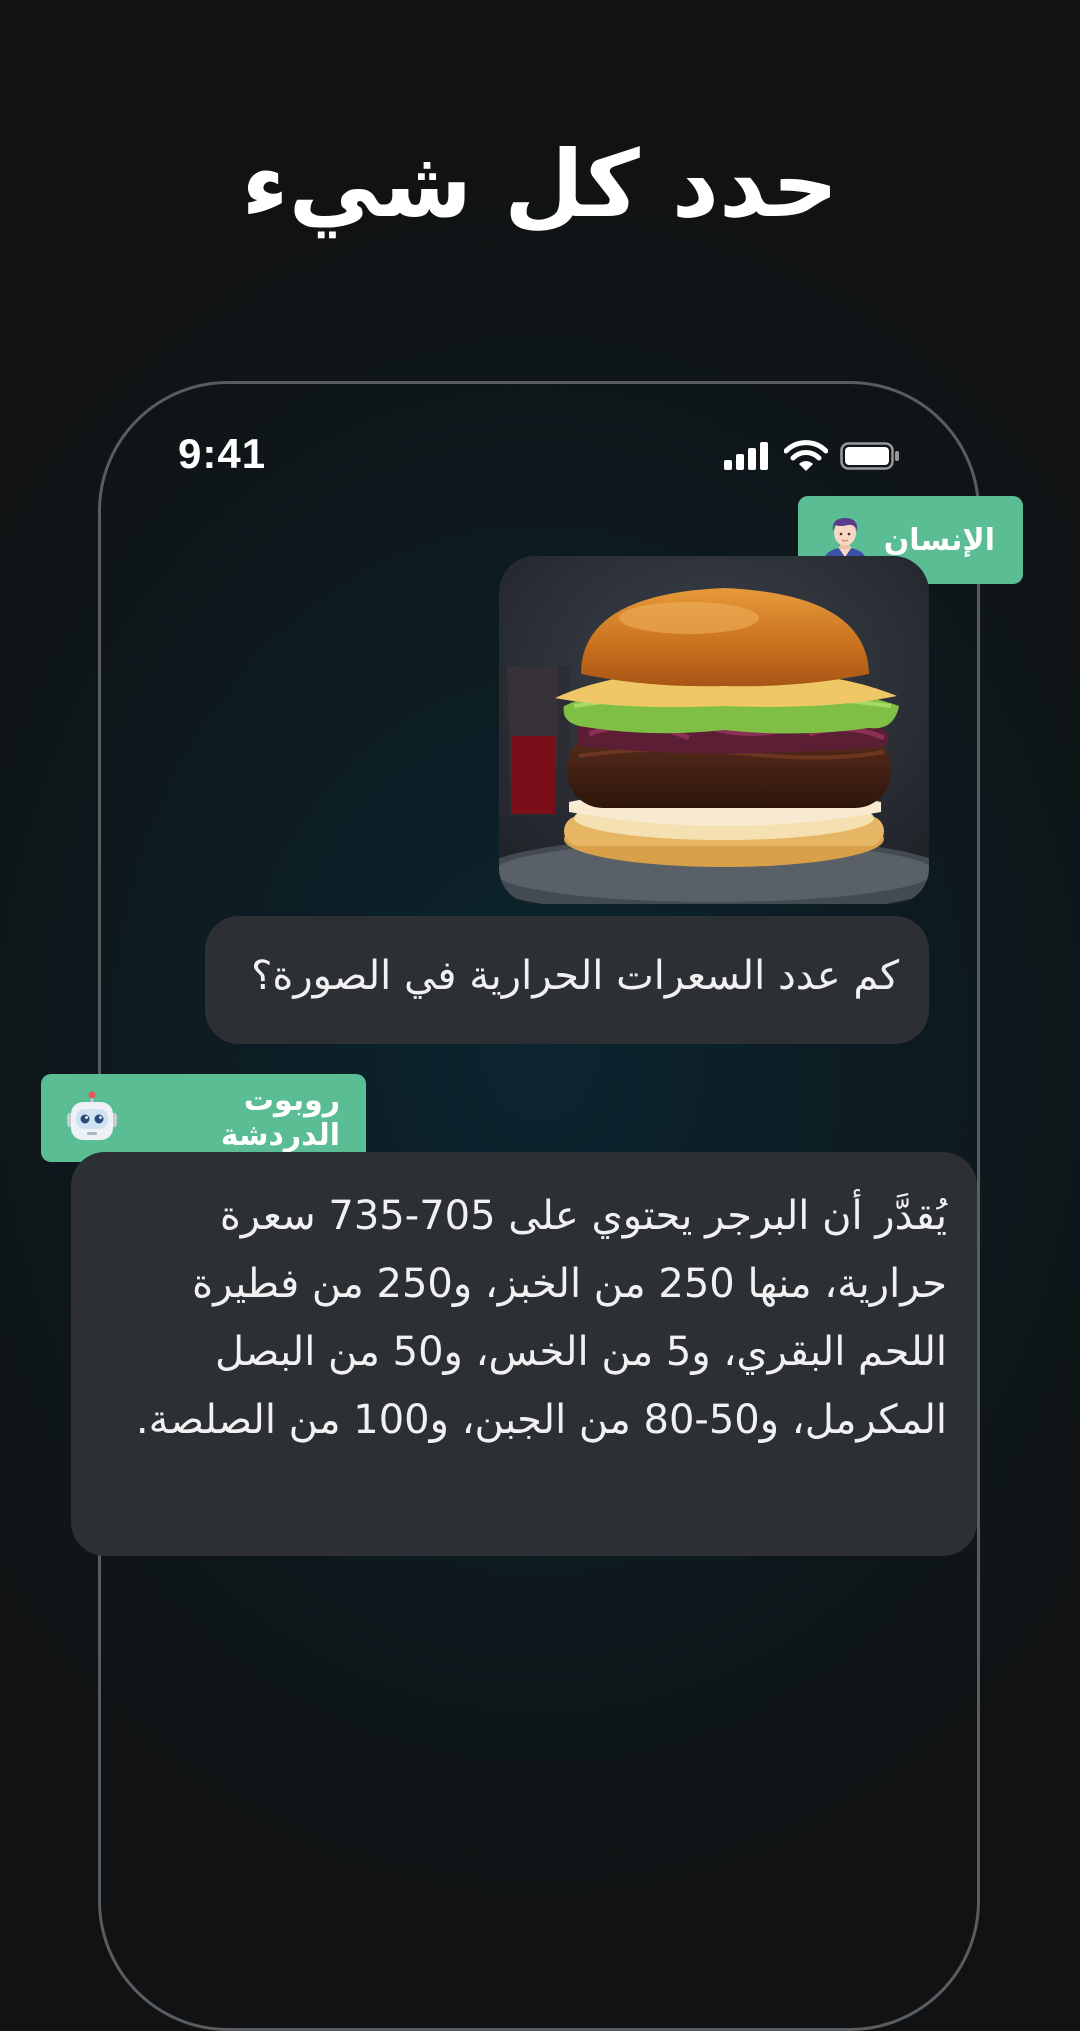 This screenshot has height=2031, width=1080. What do you see at coordinates (939, 540) in the screenshot?
I see `user-label: الإنسان` at bounding box center [939, 540].